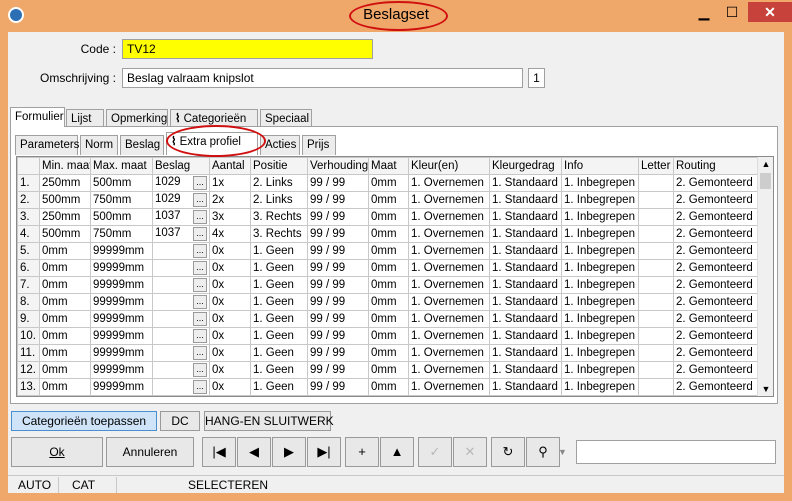  What do you see at coordinates (28, 166) in the screenshot?
I see `grid-corner-header` at bounding box center [28, 166].